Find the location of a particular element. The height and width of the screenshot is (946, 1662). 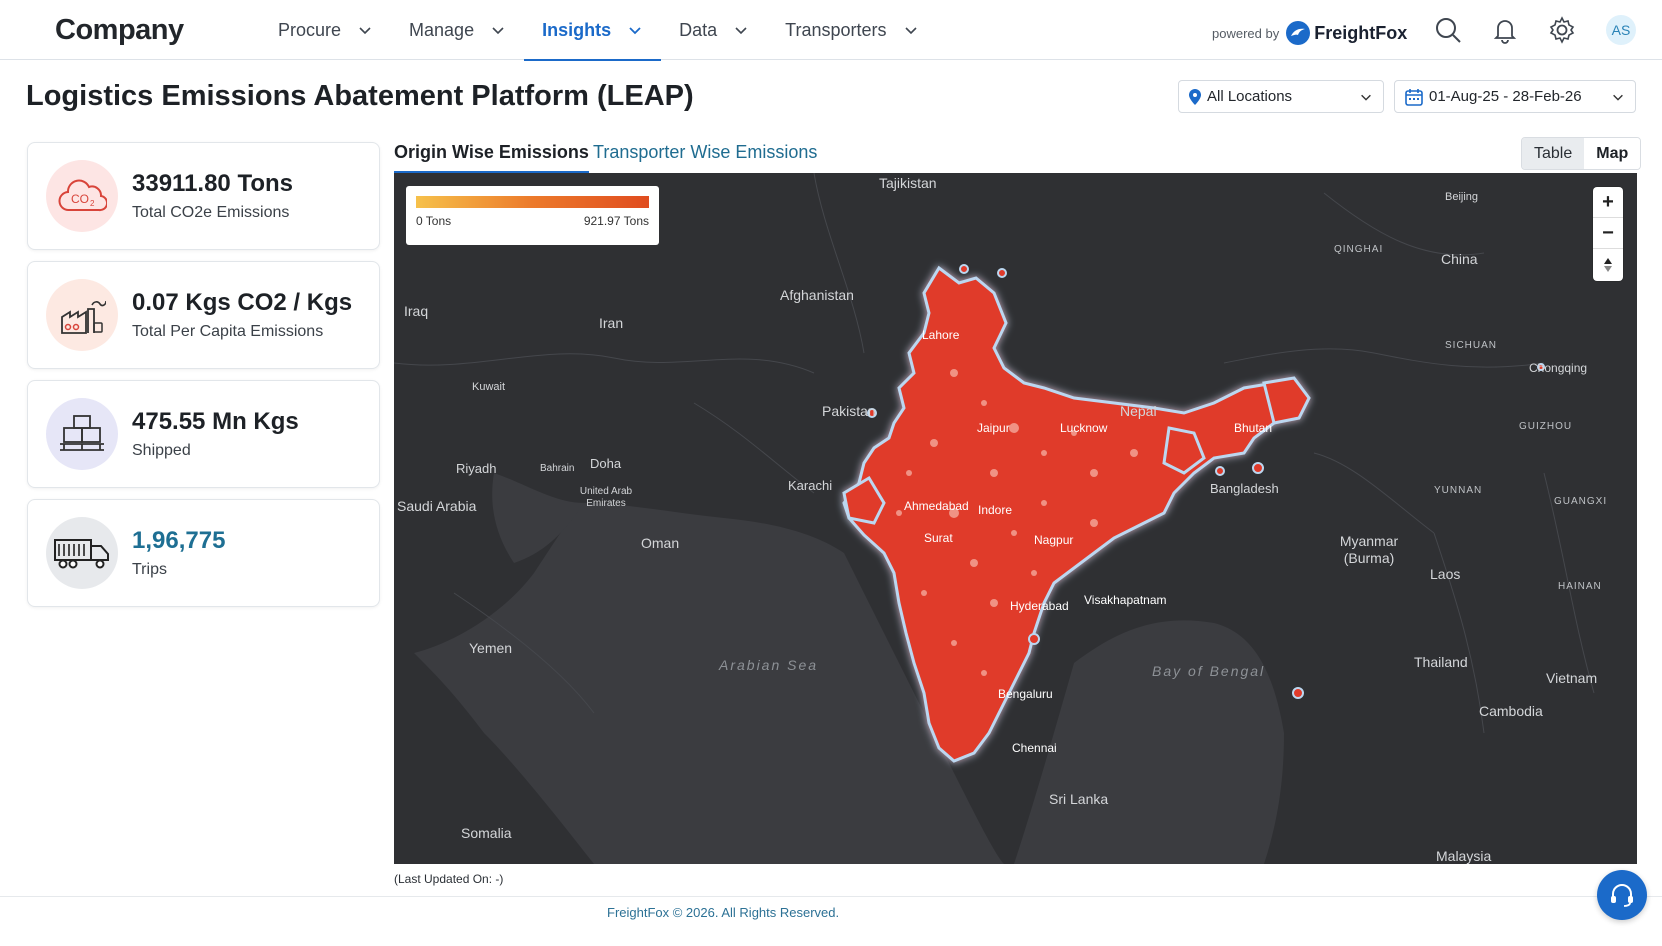

nav-manage: Manage is located at coordinates (457, 30).